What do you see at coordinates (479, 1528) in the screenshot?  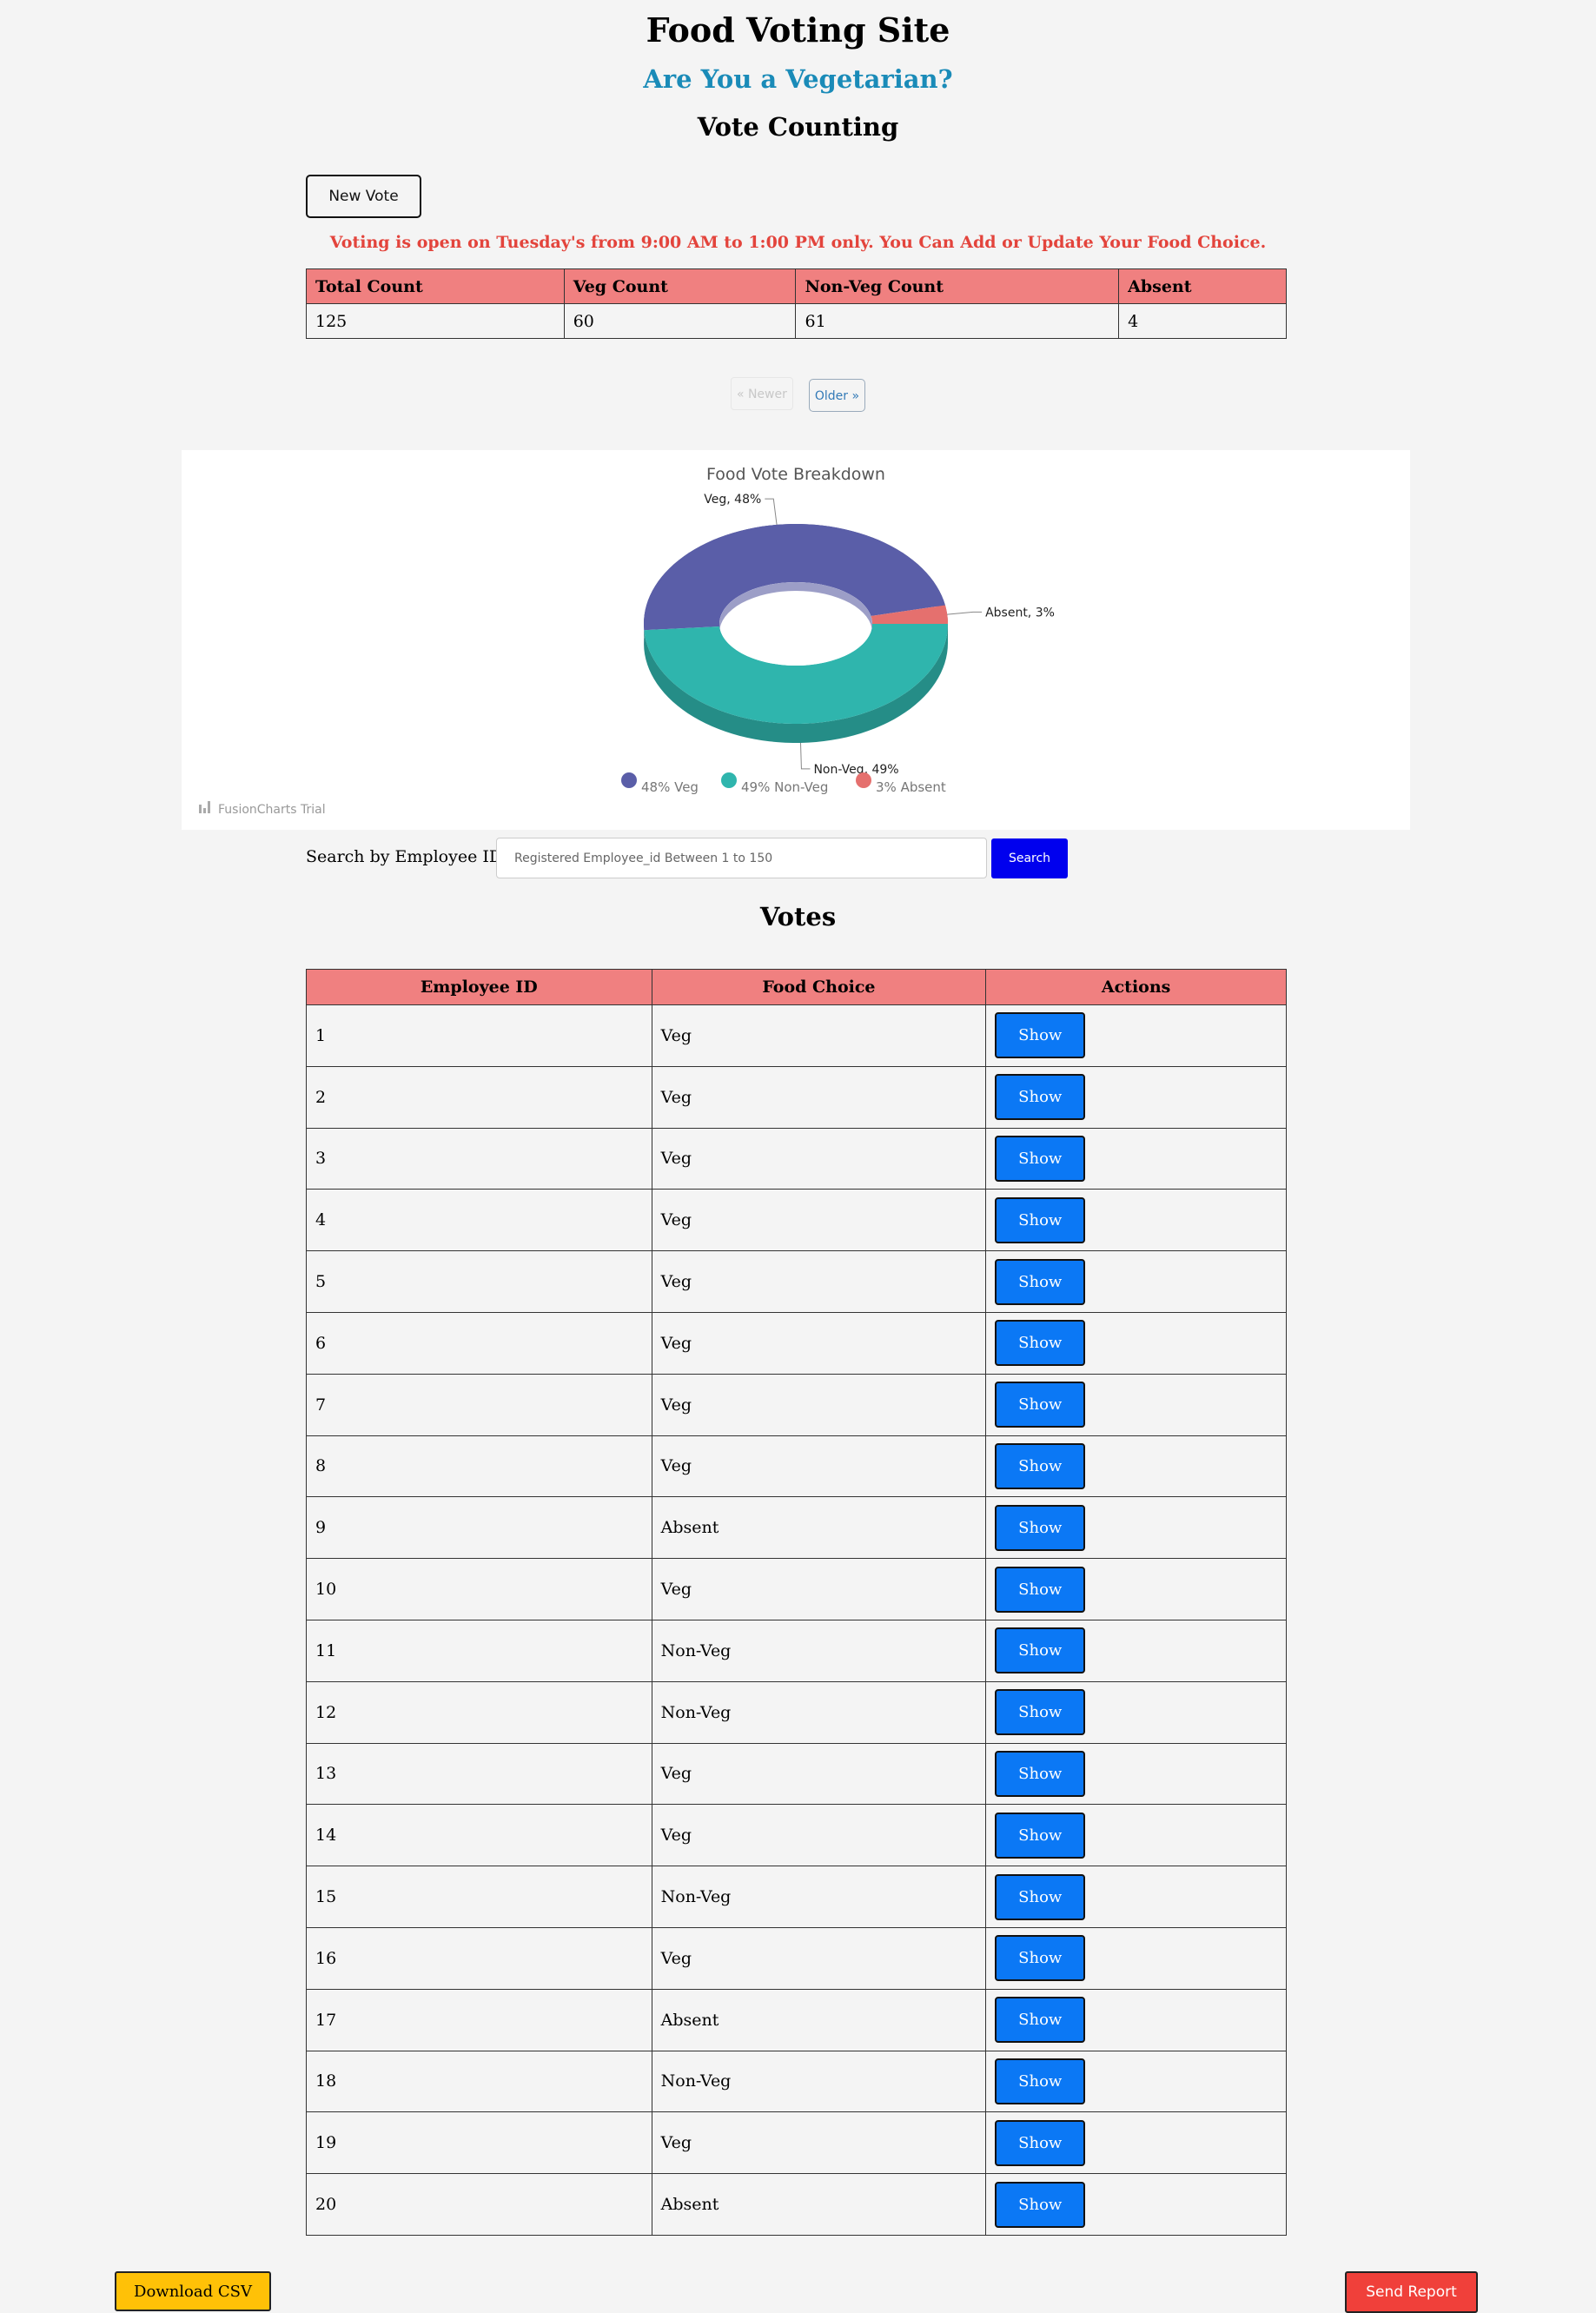 I see `employee-id-cell: 9` at bounding box center [479, 1528].